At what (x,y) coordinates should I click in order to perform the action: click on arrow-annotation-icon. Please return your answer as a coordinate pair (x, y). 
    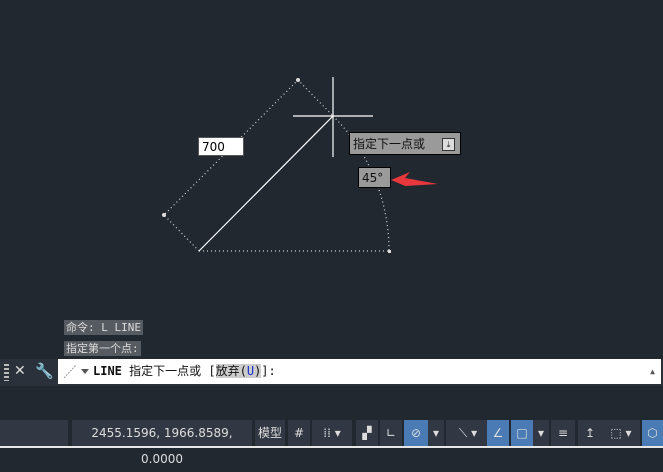
    Looking at the image, I should click on (414, 180).